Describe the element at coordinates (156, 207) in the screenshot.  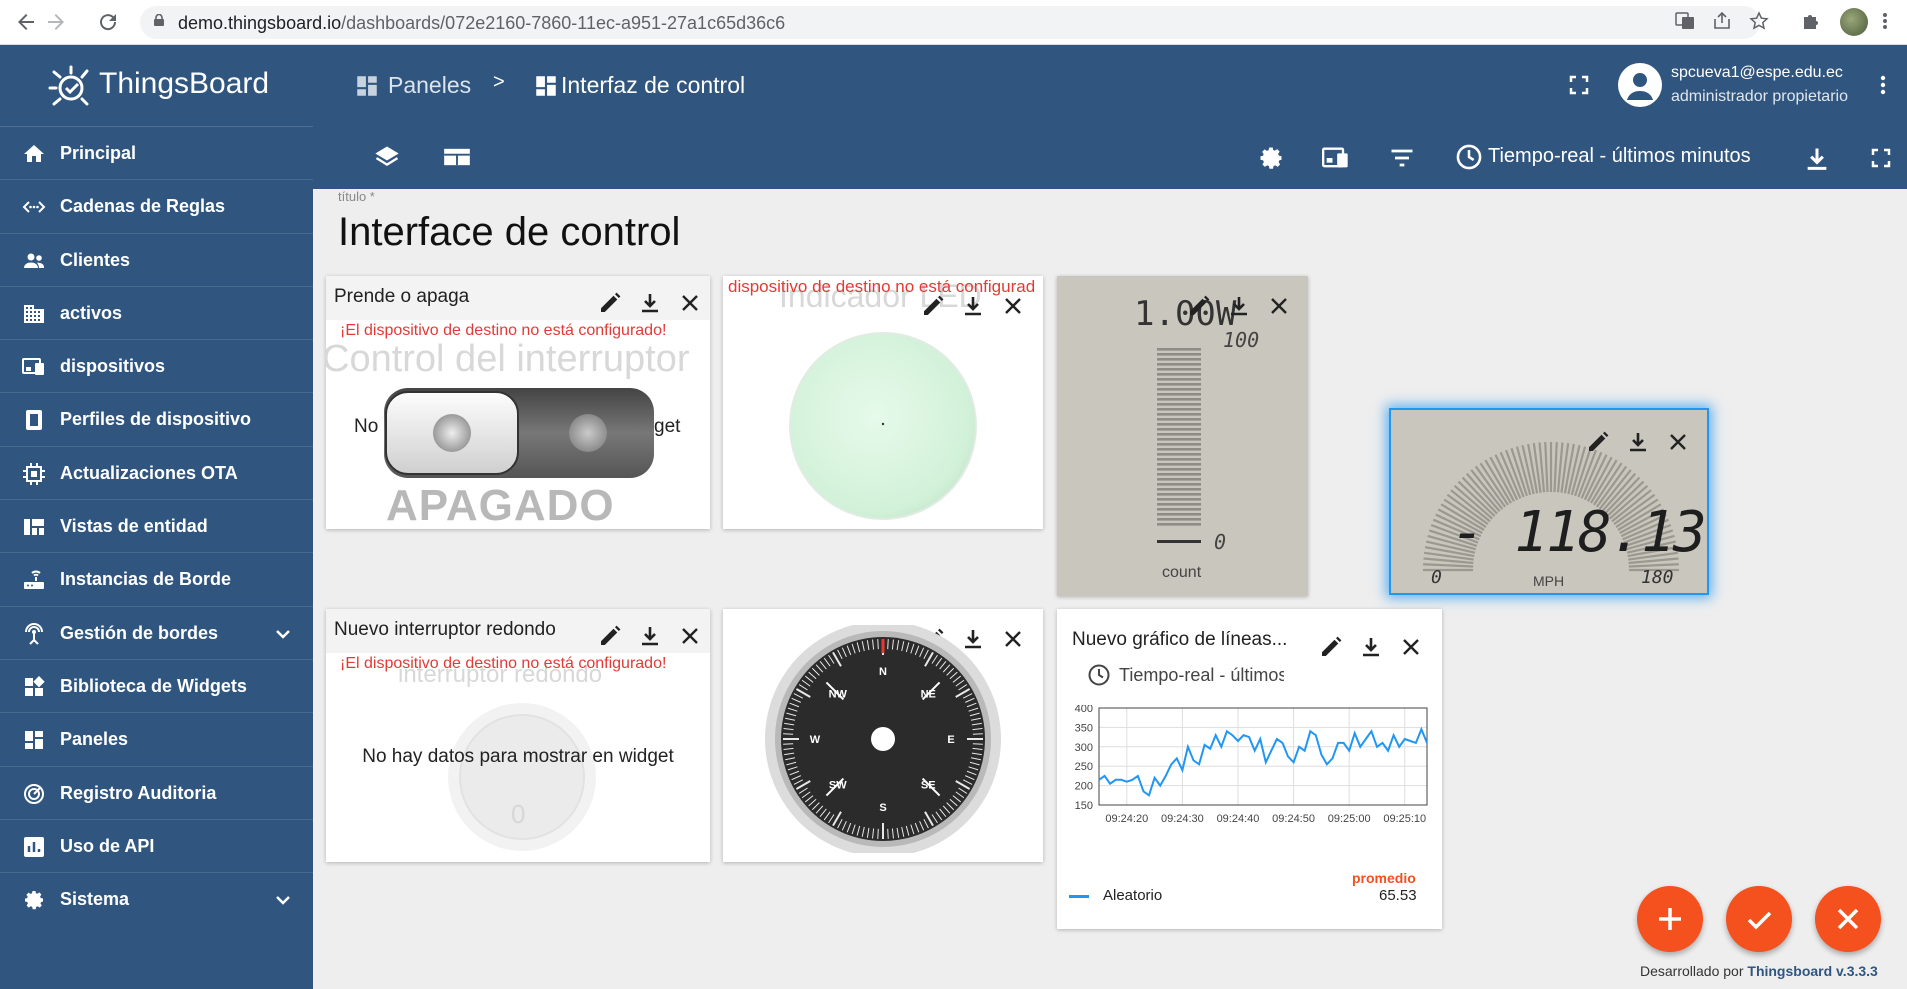
I see `sidebar-item-cadenas-de-reglas: Cadenas de Reglas` at that location.